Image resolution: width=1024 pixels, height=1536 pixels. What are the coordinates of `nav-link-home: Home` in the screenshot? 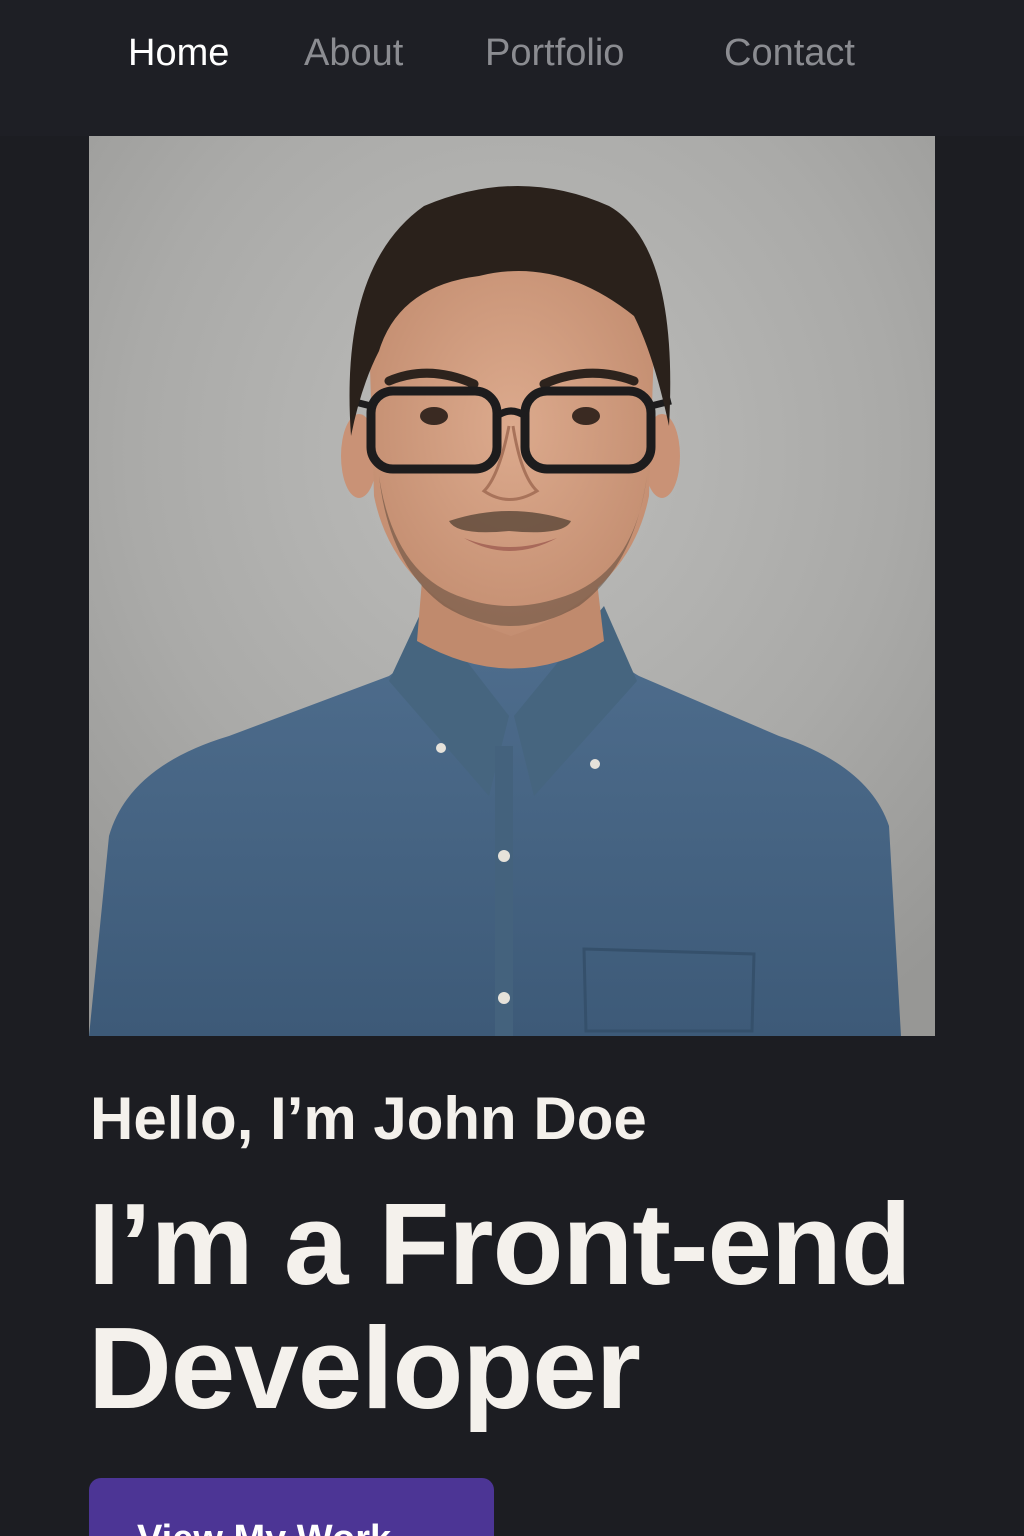 It's located at (178, 53).